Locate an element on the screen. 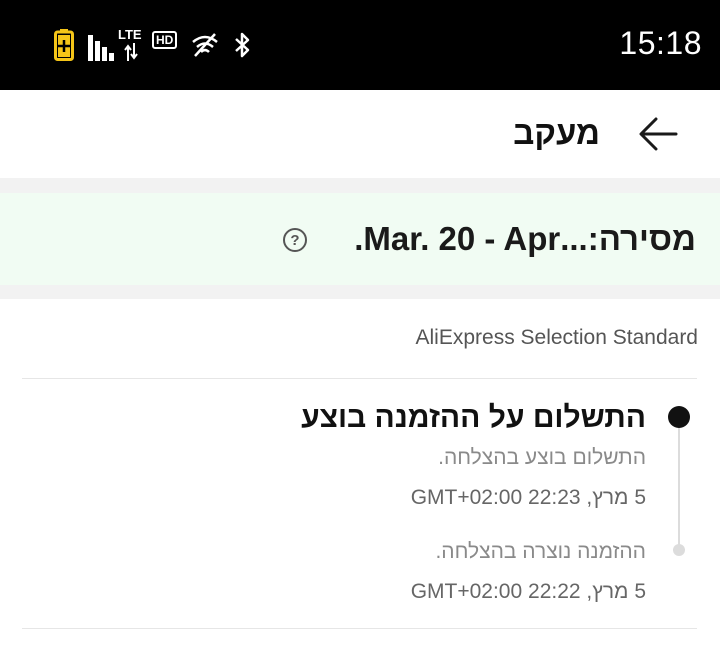 This screenshot has height=645, width=720. event-description: התשלום בוצע בהצלחה. is located at coordinates (542, 457).